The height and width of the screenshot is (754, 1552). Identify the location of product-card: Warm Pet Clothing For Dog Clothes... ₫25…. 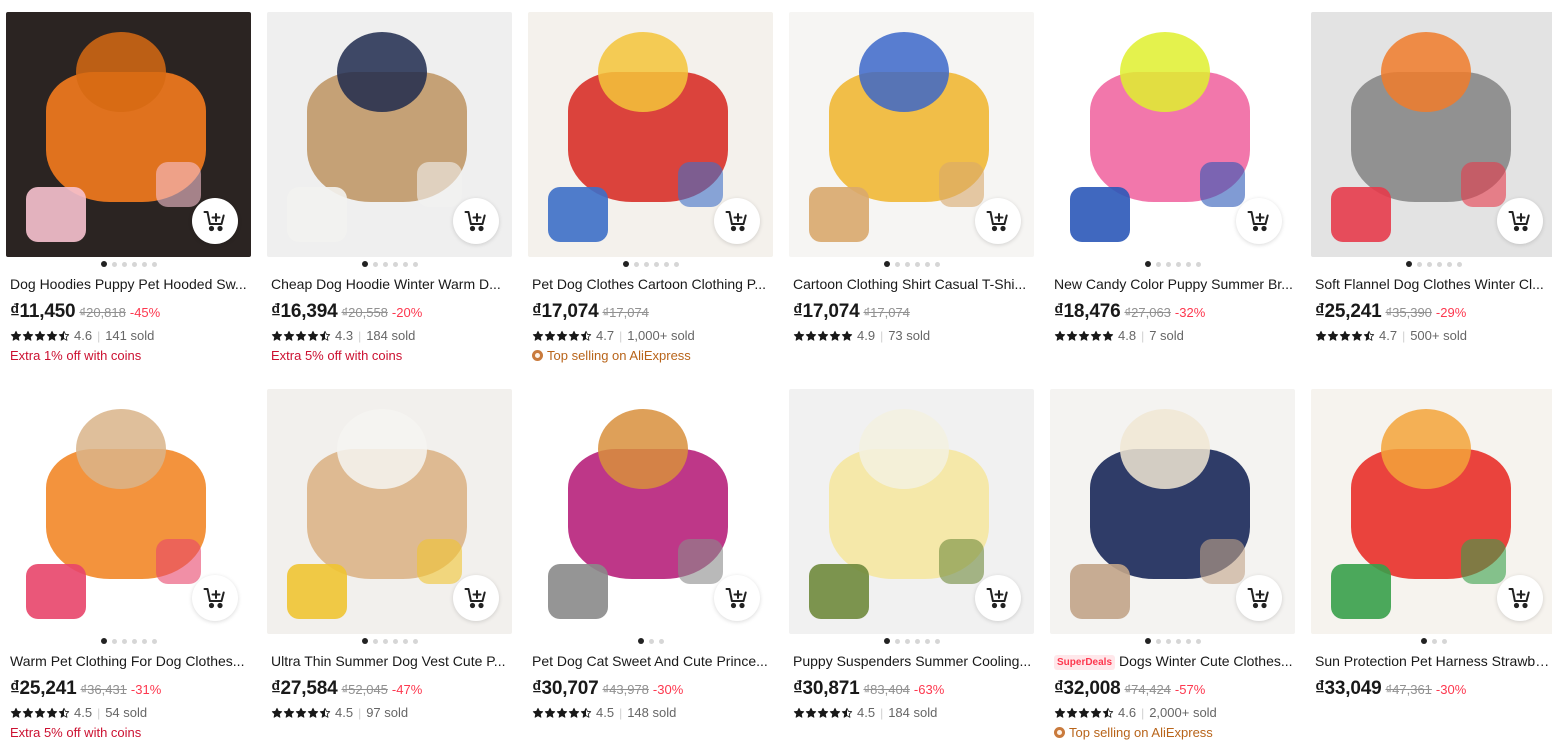
(128, 571).